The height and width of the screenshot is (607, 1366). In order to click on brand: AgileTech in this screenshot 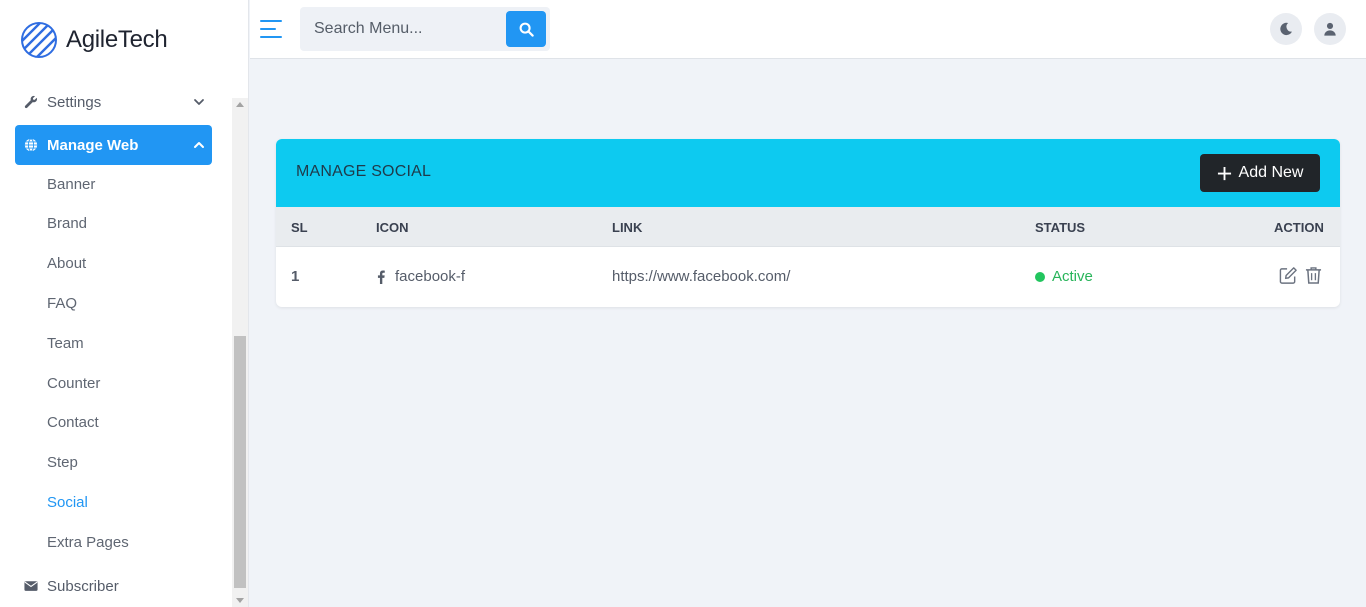, I will do `click(94, 40)`.